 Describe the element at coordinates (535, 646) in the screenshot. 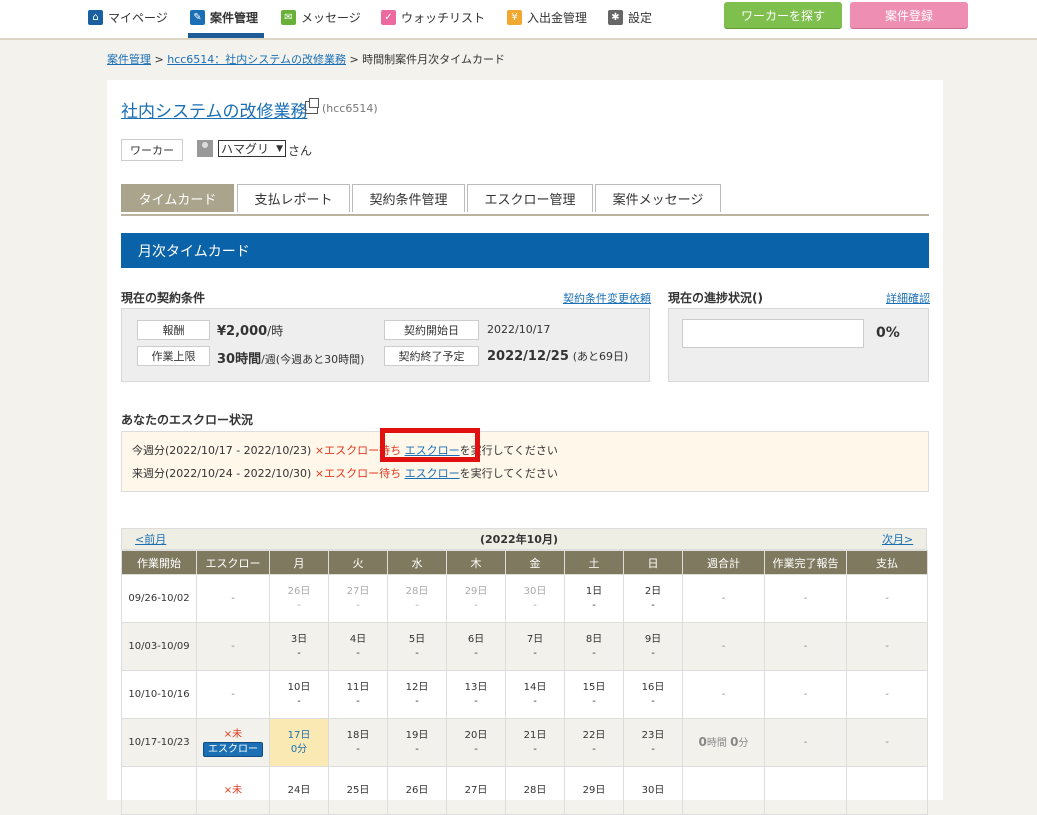

I see `day-cell: 7日 -` at that location.